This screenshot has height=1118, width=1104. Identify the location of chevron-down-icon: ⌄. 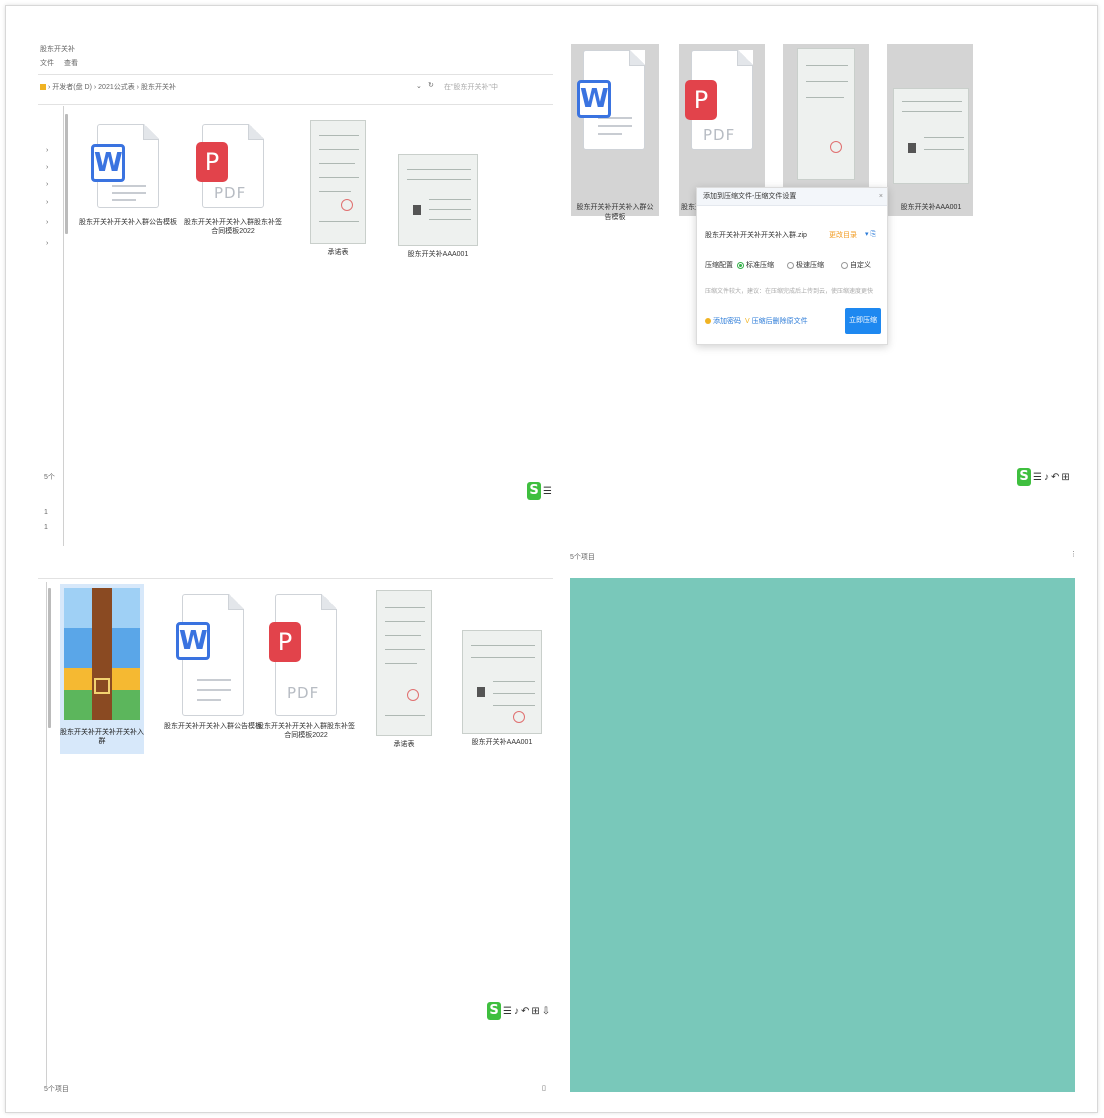
(419, 86).